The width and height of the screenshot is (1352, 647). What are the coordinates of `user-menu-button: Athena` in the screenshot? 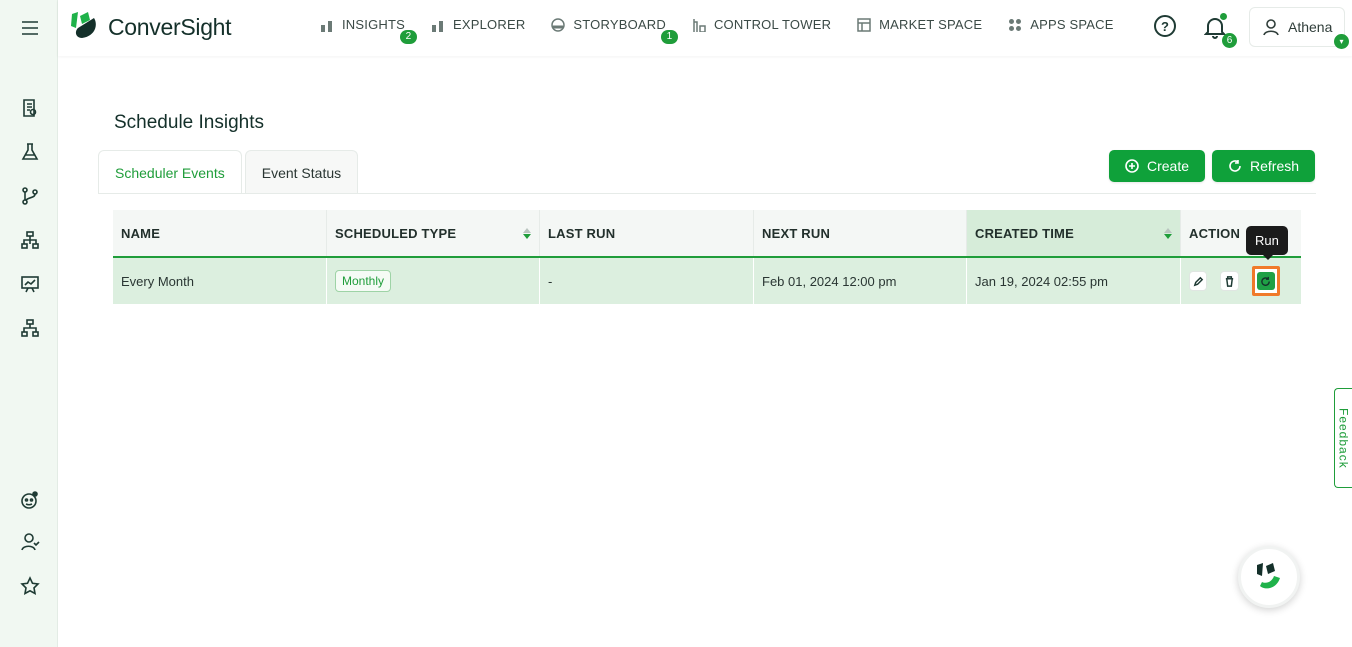 It's located at (1297, 27).